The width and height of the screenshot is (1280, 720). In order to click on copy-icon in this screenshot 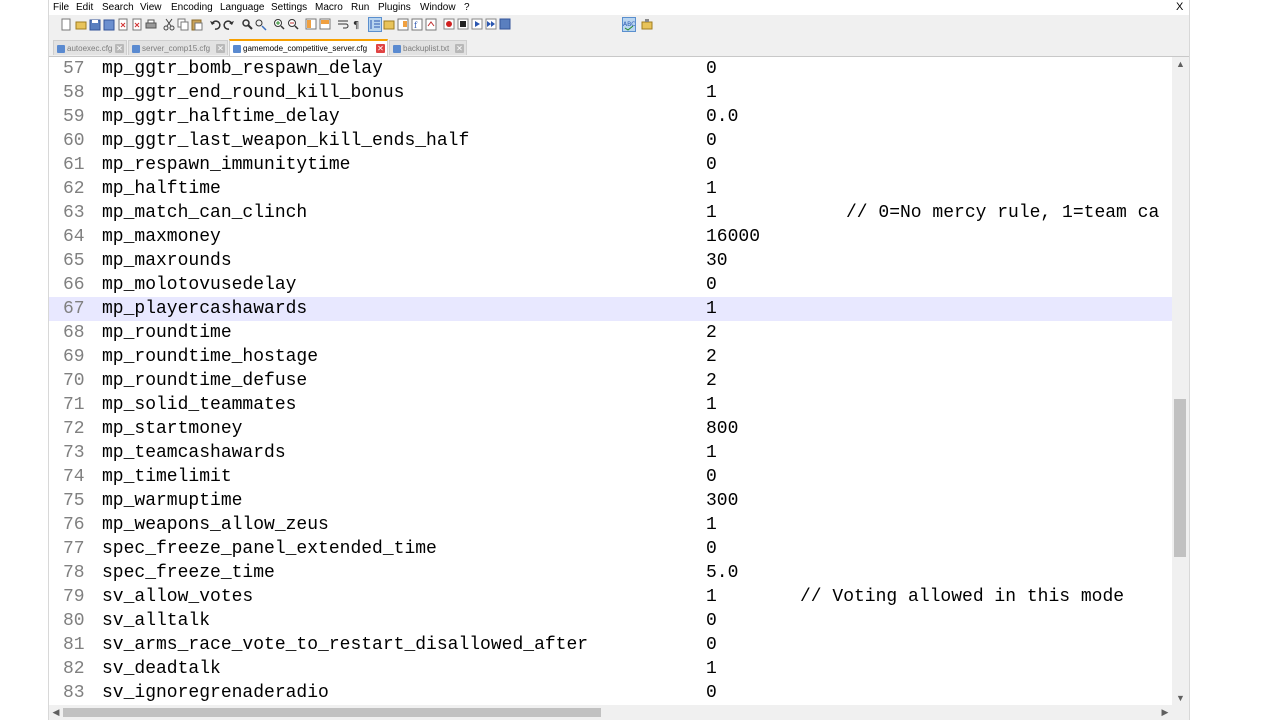, I will do `click(183, 24)`.